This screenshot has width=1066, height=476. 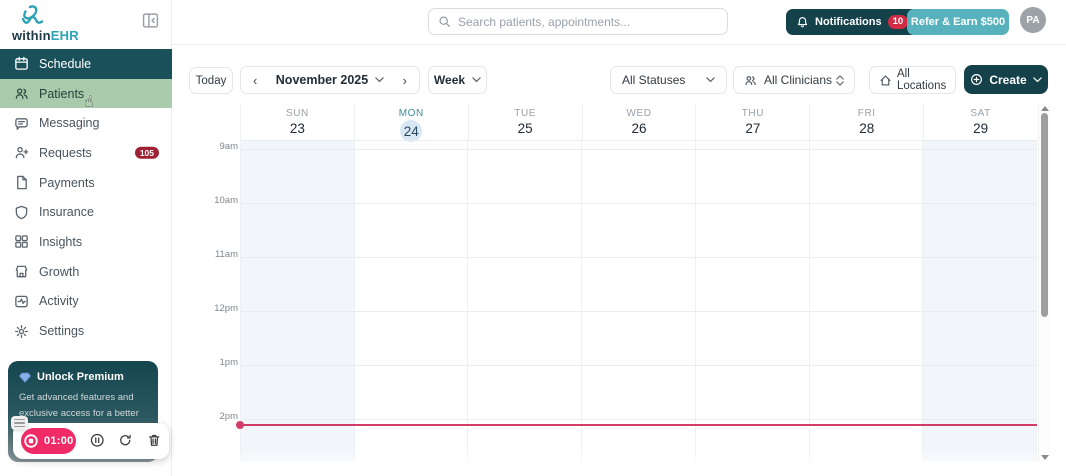 I want to click on sidebar-item-label: Insurance, so click(x=66, y=212).